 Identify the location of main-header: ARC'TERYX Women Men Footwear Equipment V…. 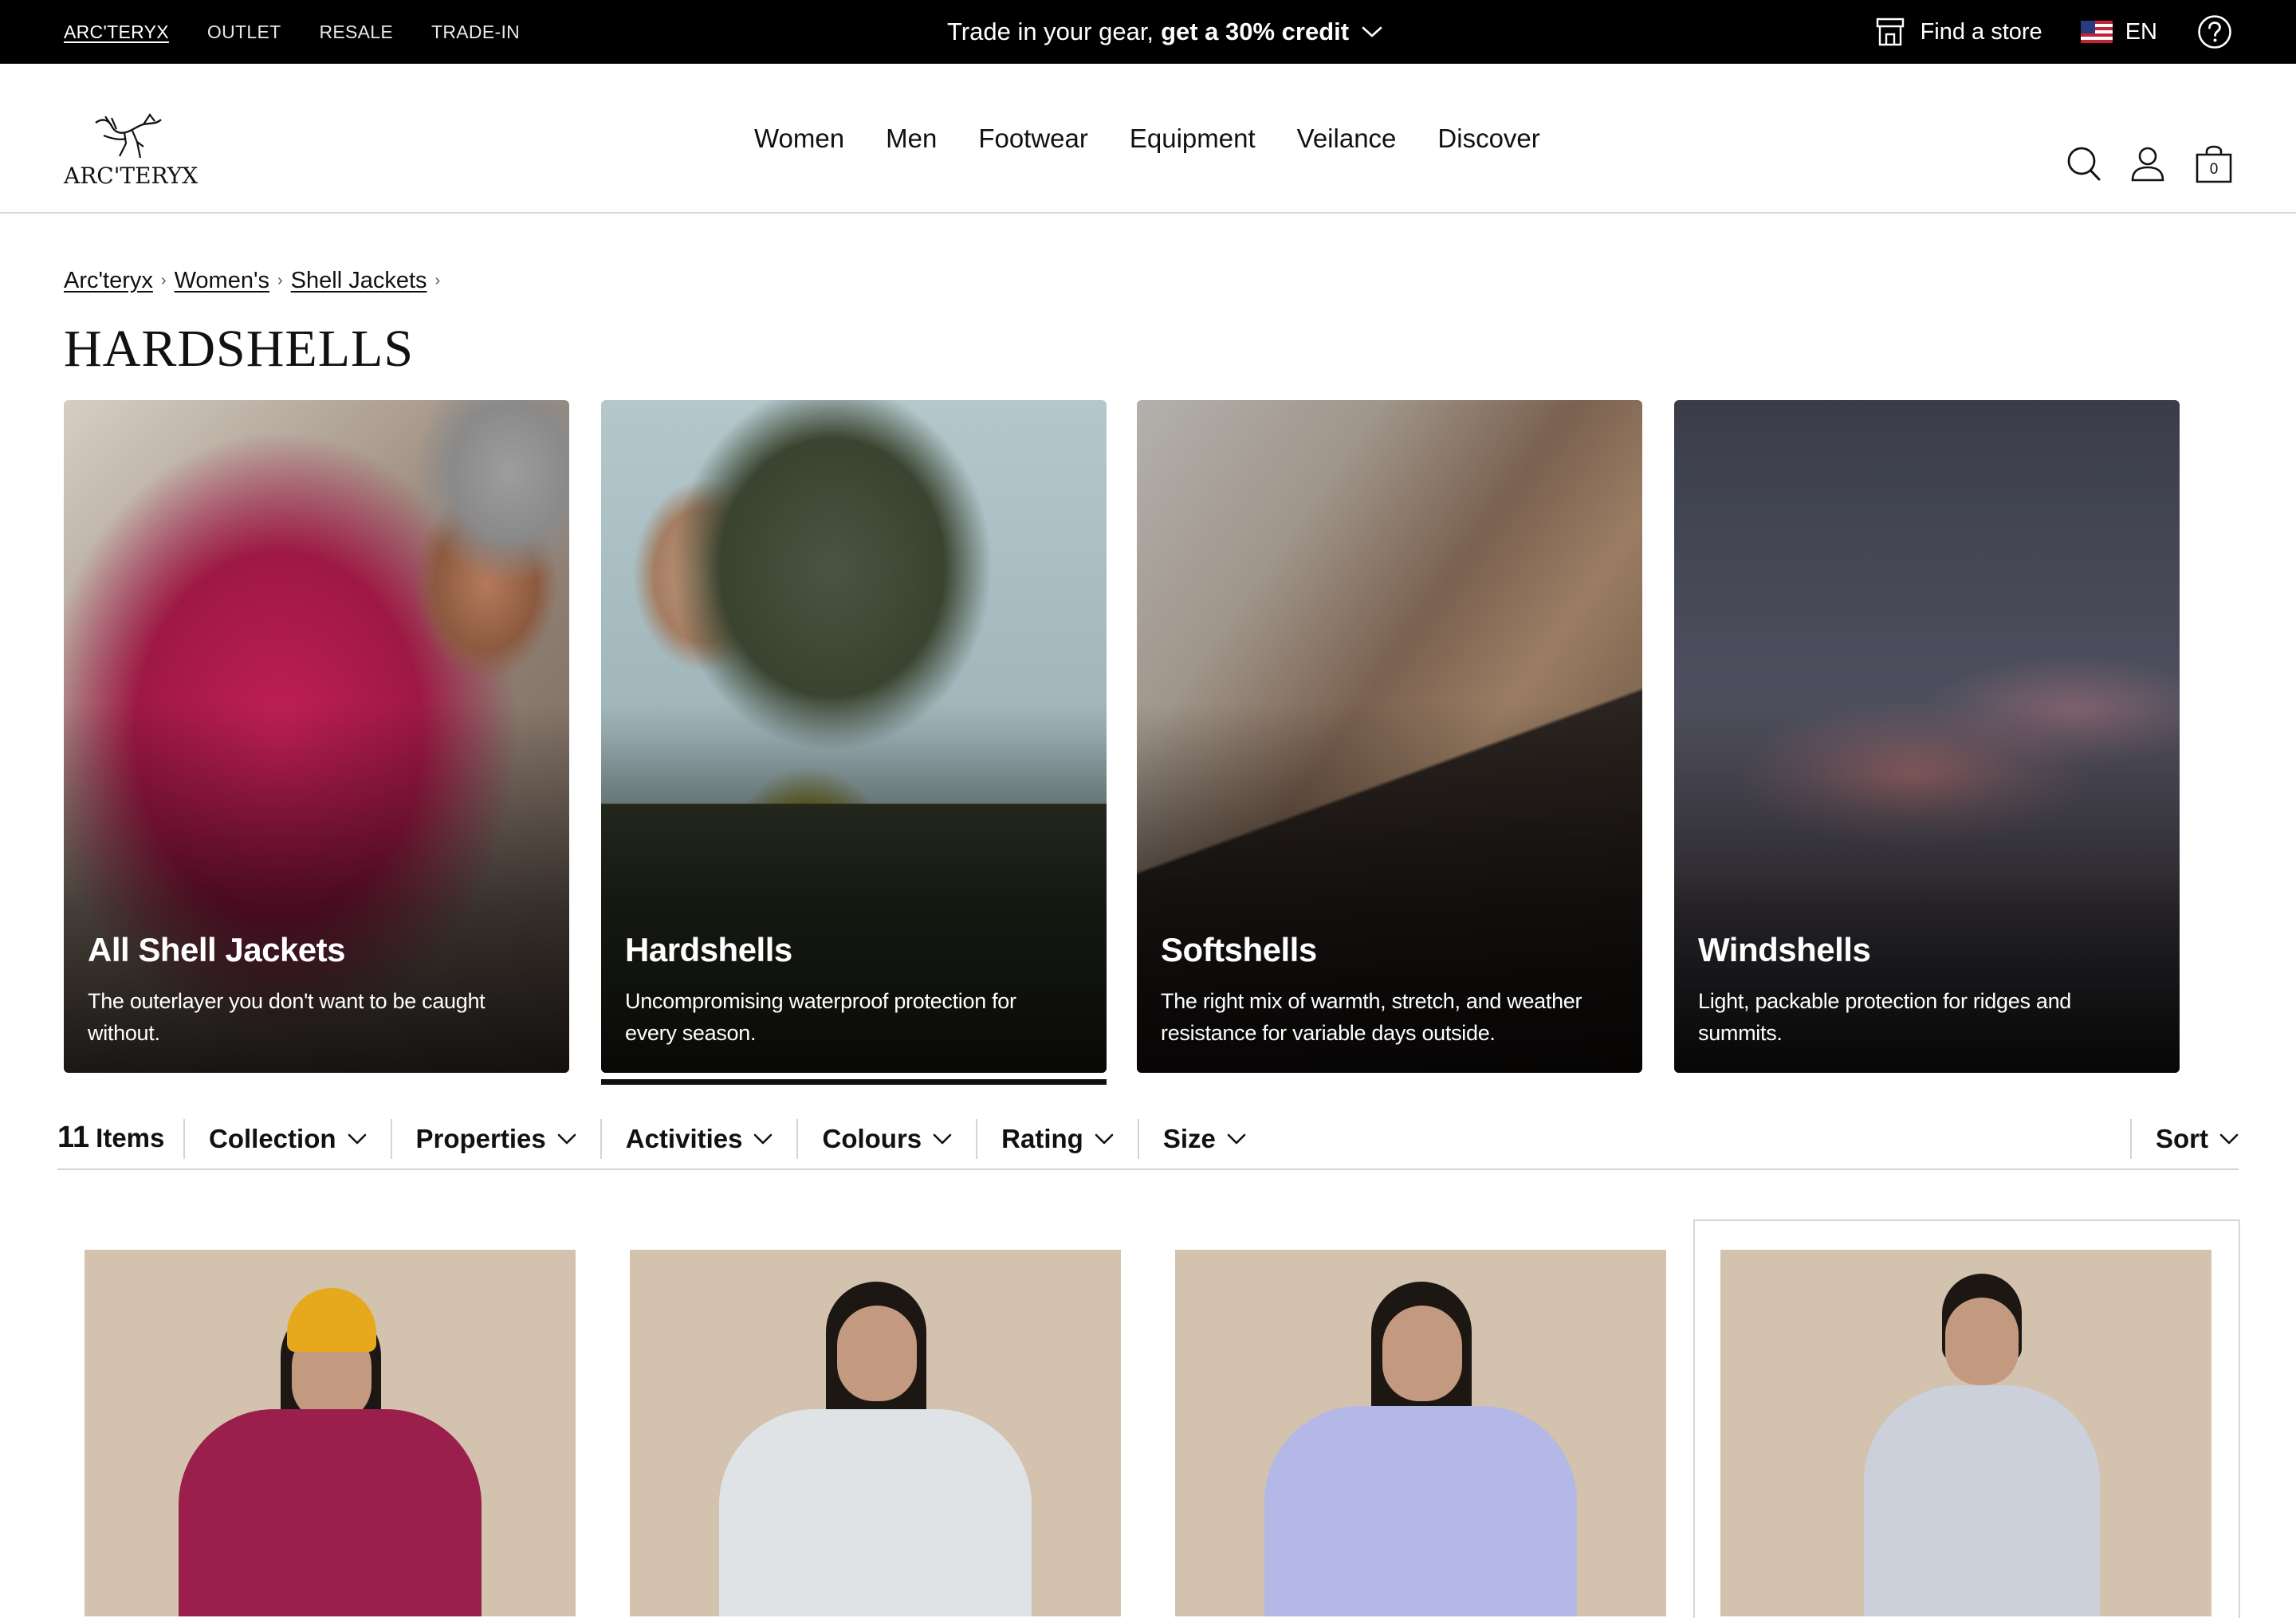
(1148, 139).